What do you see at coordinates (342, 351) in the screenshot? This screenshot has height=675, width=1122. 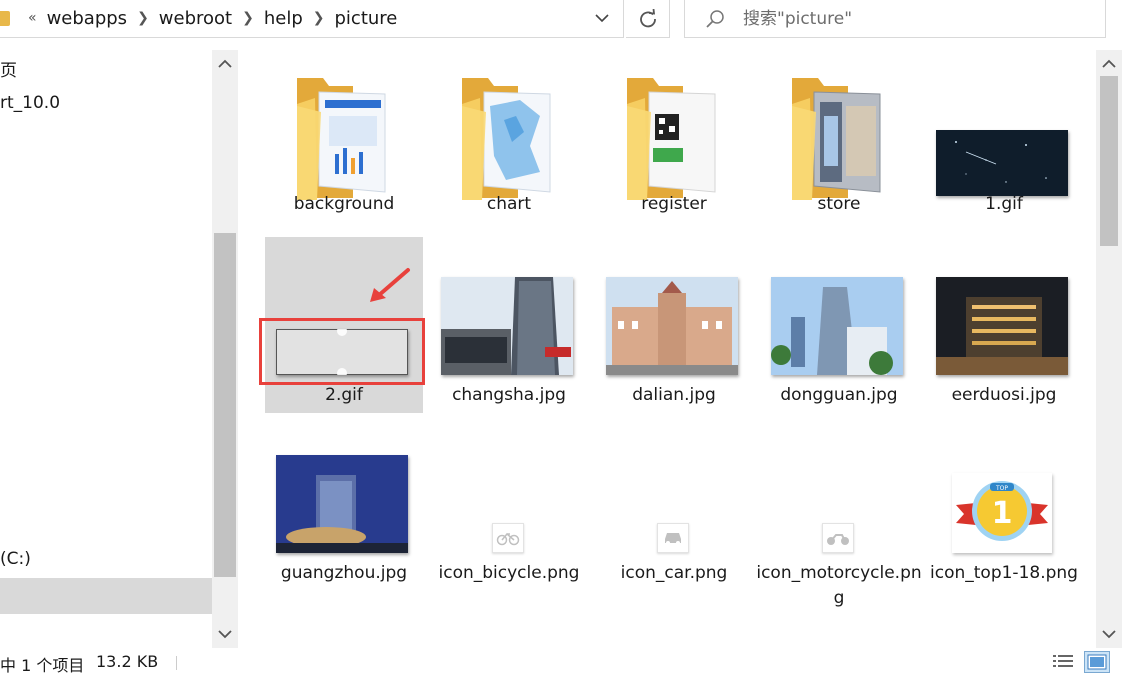 I see `annotation-highlight-box` at bounding box center [342, 351].